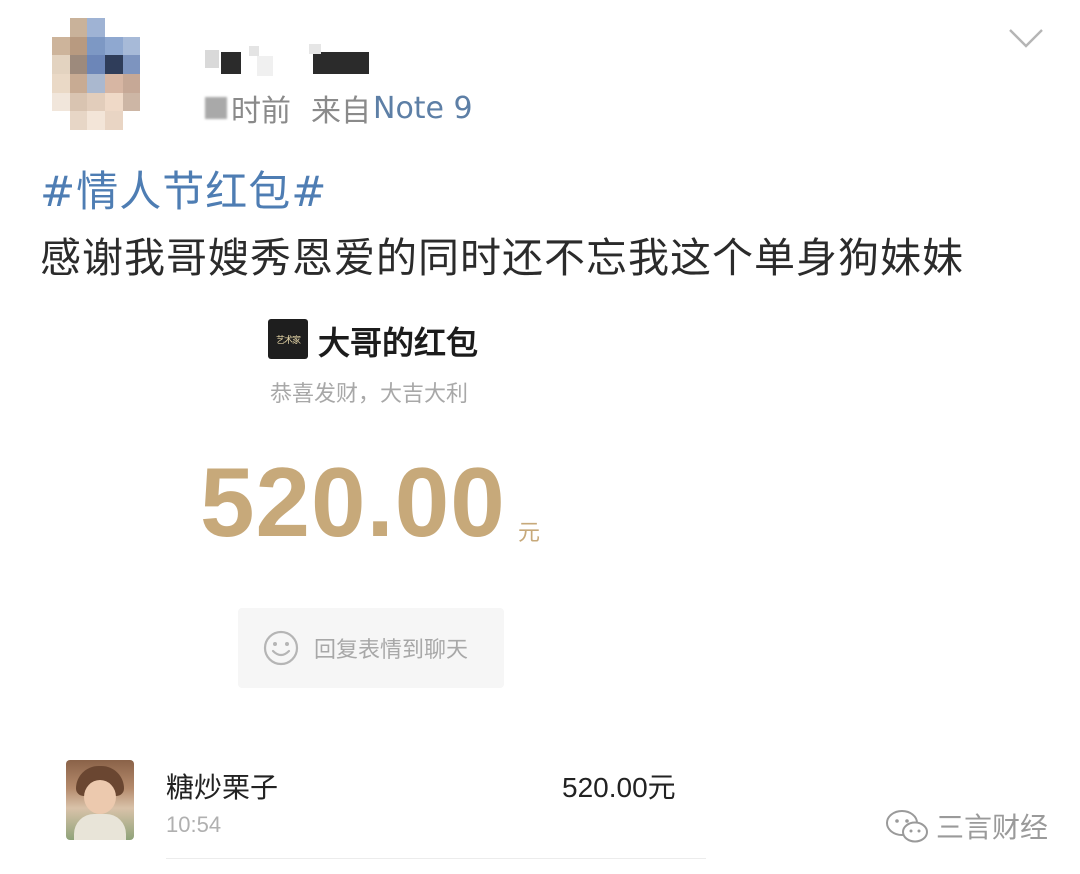 The height and width of the screenshot is (874, 1080). Describe the element at coordinates (529, 533) in the screenshot. I see `red-packet-unit: 元` at that location.